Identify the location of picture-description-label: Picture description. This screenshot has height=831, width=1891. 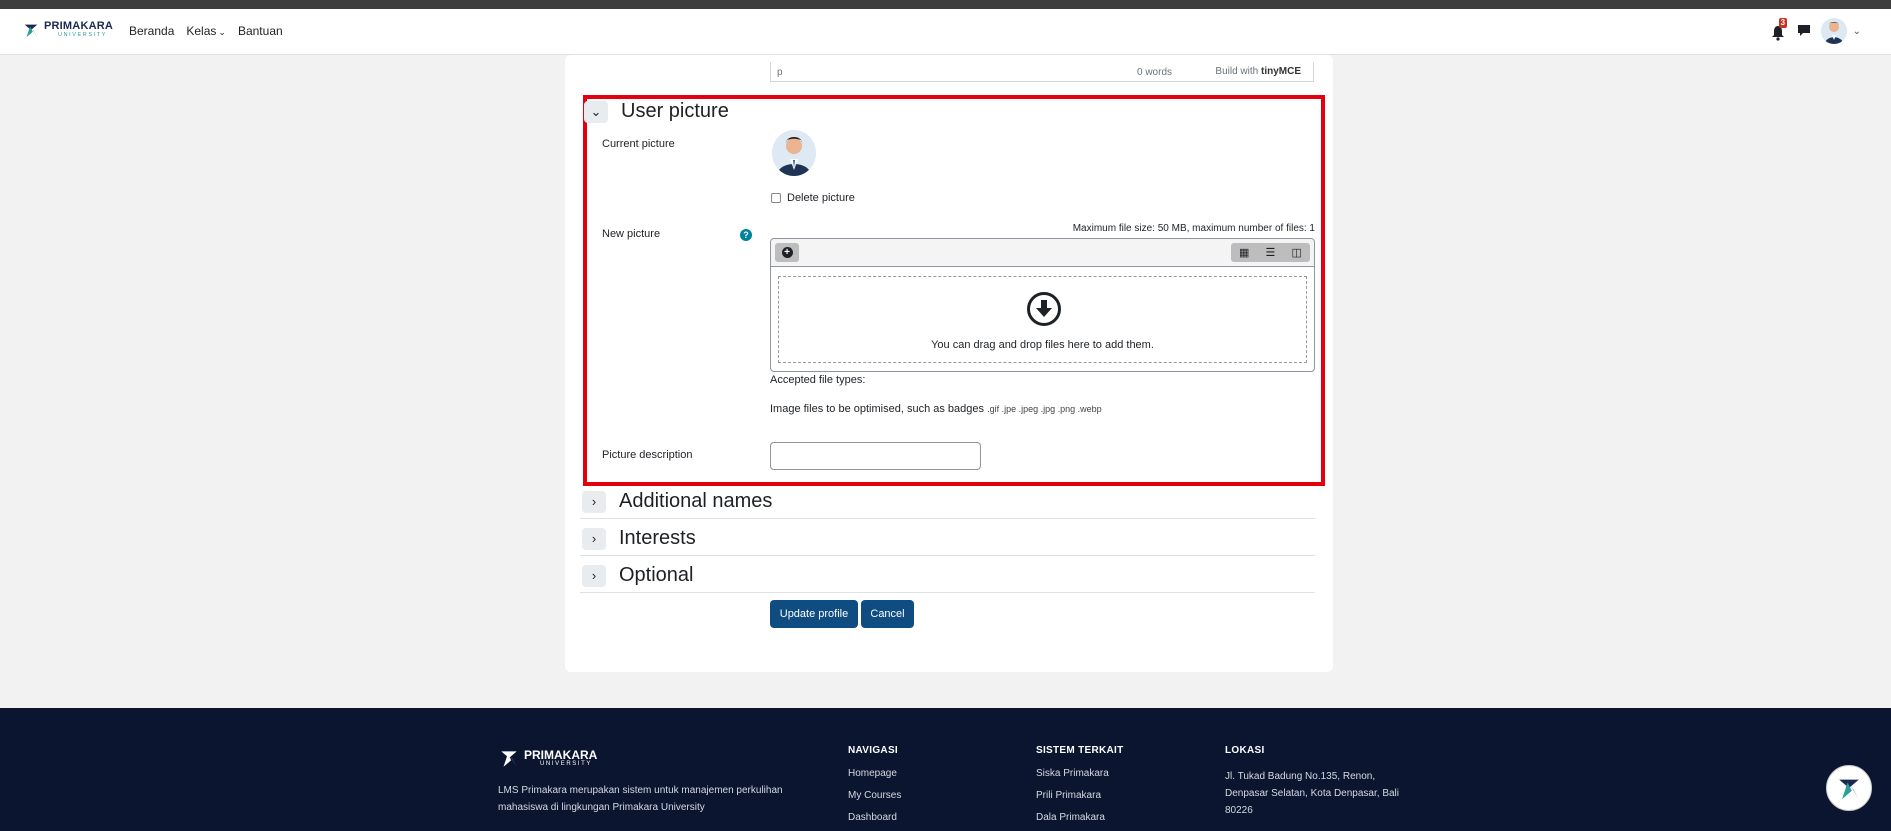
(647, 455).